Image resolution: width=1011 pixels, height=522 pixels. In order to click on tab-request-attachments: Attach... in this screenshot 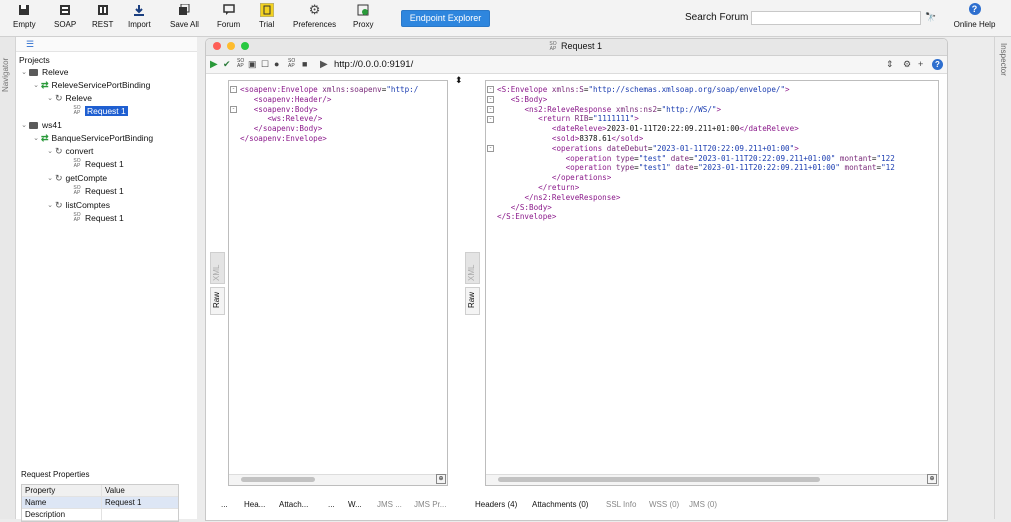, I will do `click(293, 504)`.